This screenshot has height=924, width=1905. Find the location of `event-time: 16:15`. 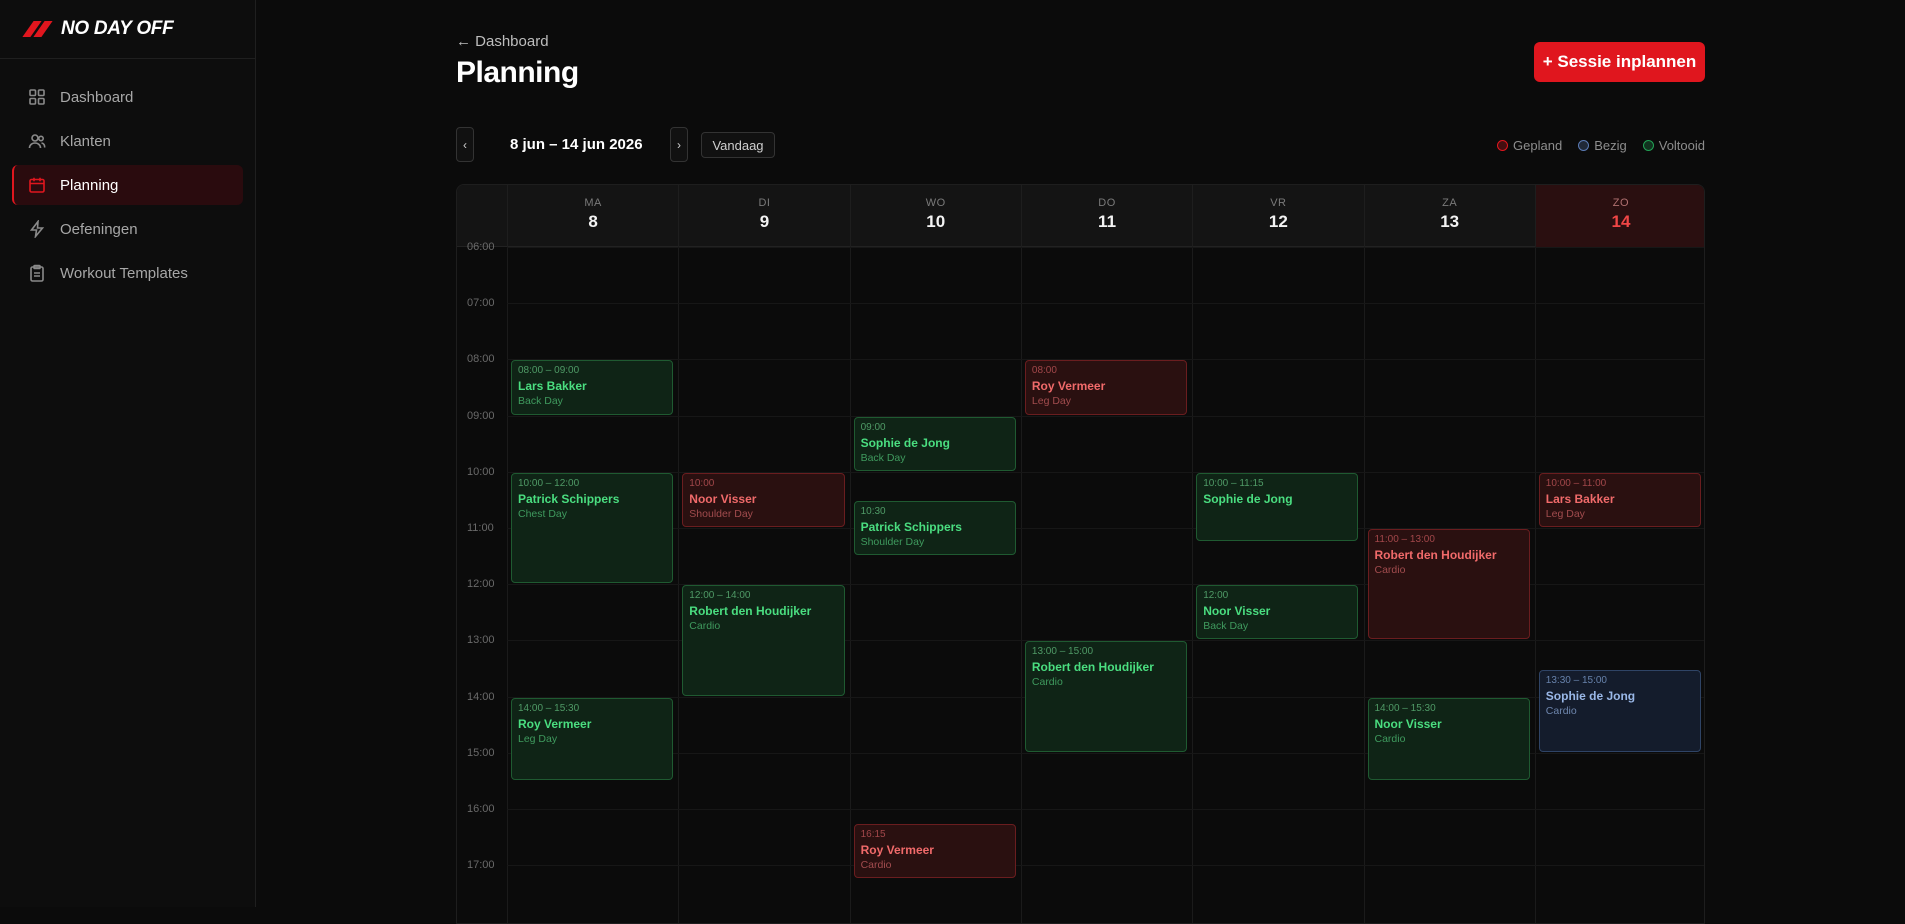

event-time: 16:15 is located at coordinates (873, 835).